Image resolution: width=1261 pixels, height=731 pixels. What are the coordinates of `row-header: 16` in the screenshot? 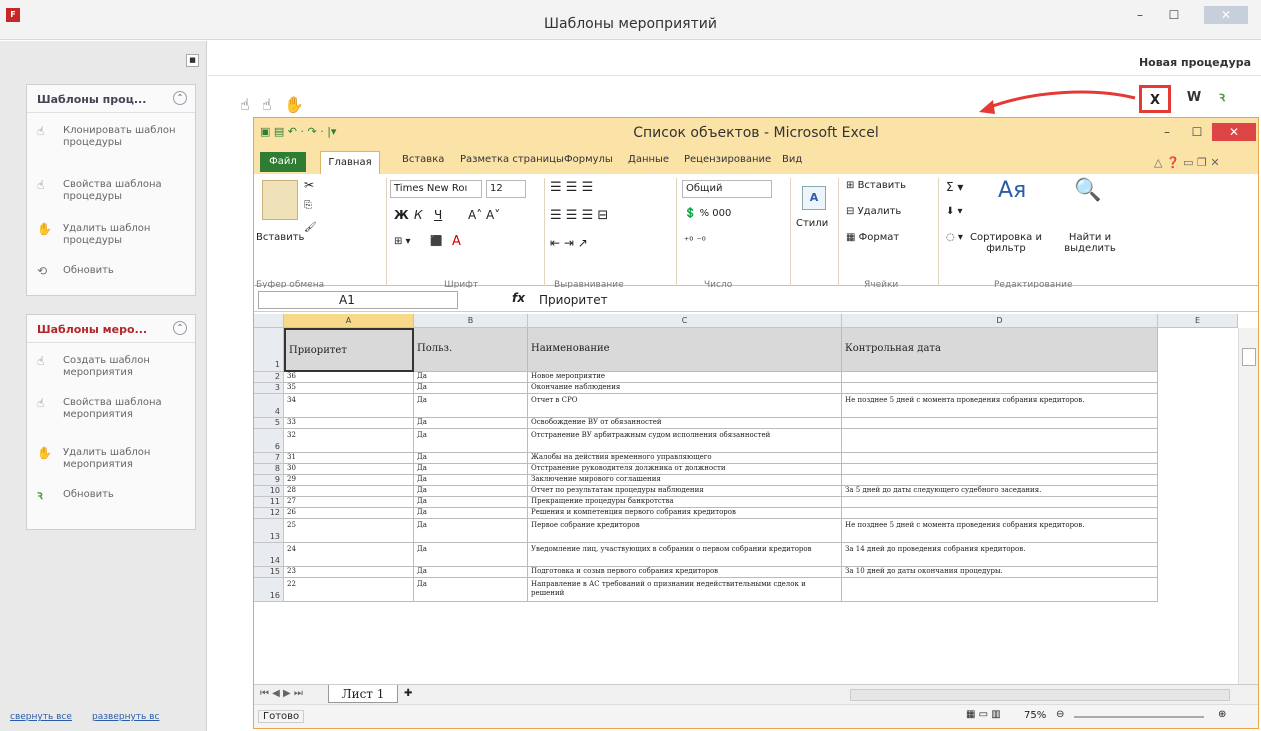 It's located at (269, 590).